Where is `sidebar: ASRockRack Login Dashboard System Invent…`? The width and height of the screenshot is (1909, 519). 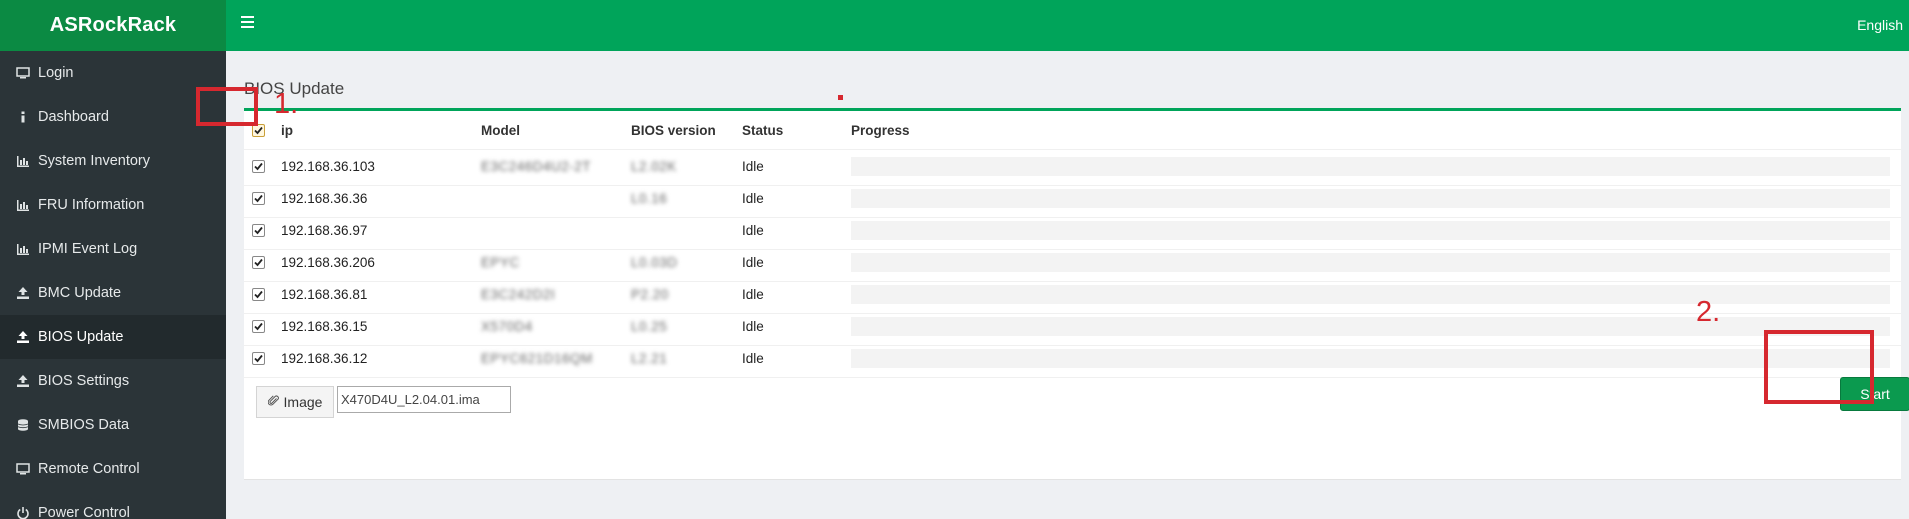 sidebar: ASRockRack Login Dashboard System Invent… is located at coordinates (113, 259).